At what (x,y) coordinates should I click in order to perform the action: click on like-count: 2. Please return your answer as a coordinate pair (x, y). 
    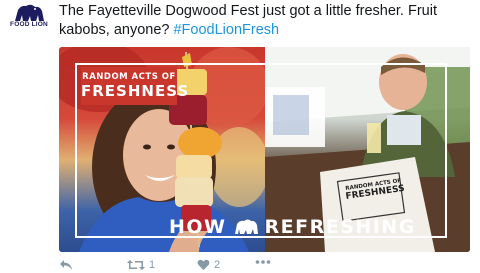
    Looking at the image, I should click on (217, 265).